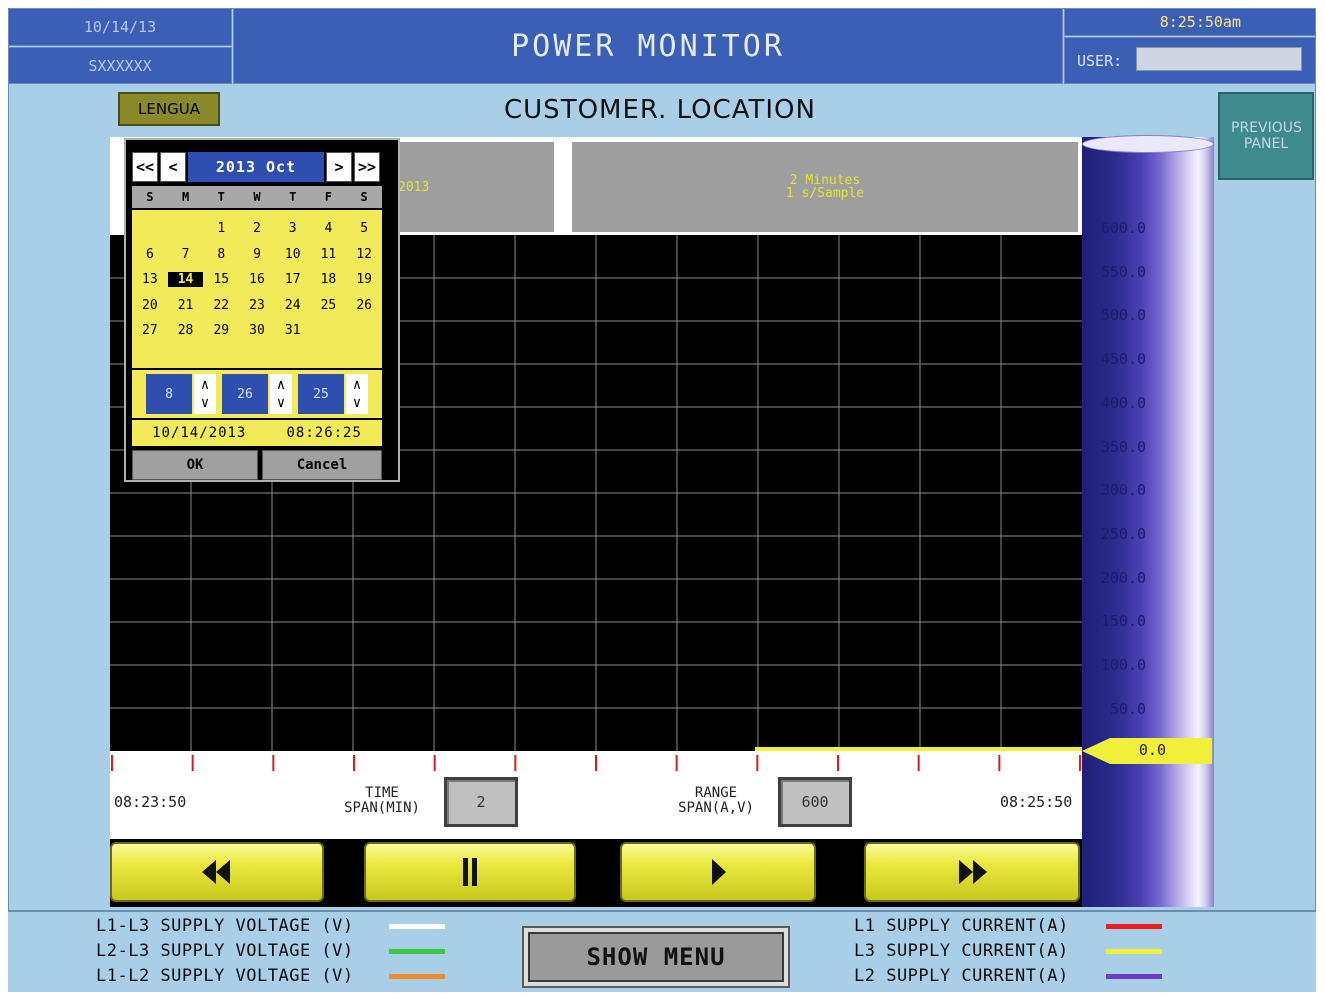 The height and width of the screenshot is (995, 1325). What do you see at coordinates (1152, 750) in the screenshot?
I see `gauge-value: 0.0` at bounding box center [1152, 750].